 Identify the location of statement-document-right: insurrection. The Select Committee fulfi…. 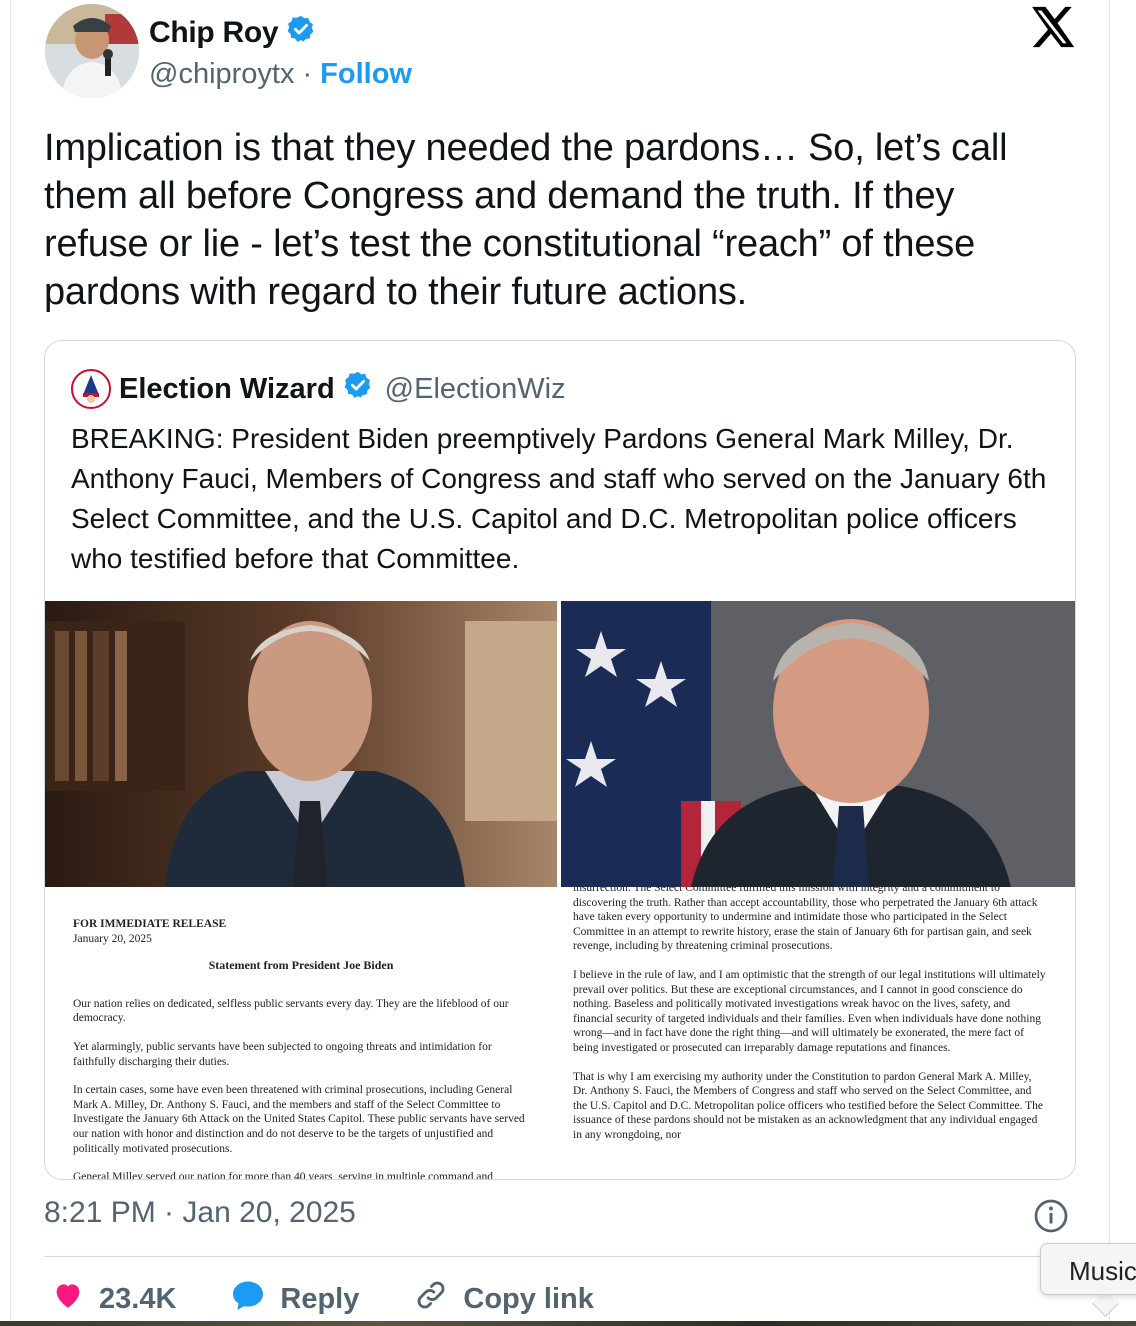
(818, 1033).